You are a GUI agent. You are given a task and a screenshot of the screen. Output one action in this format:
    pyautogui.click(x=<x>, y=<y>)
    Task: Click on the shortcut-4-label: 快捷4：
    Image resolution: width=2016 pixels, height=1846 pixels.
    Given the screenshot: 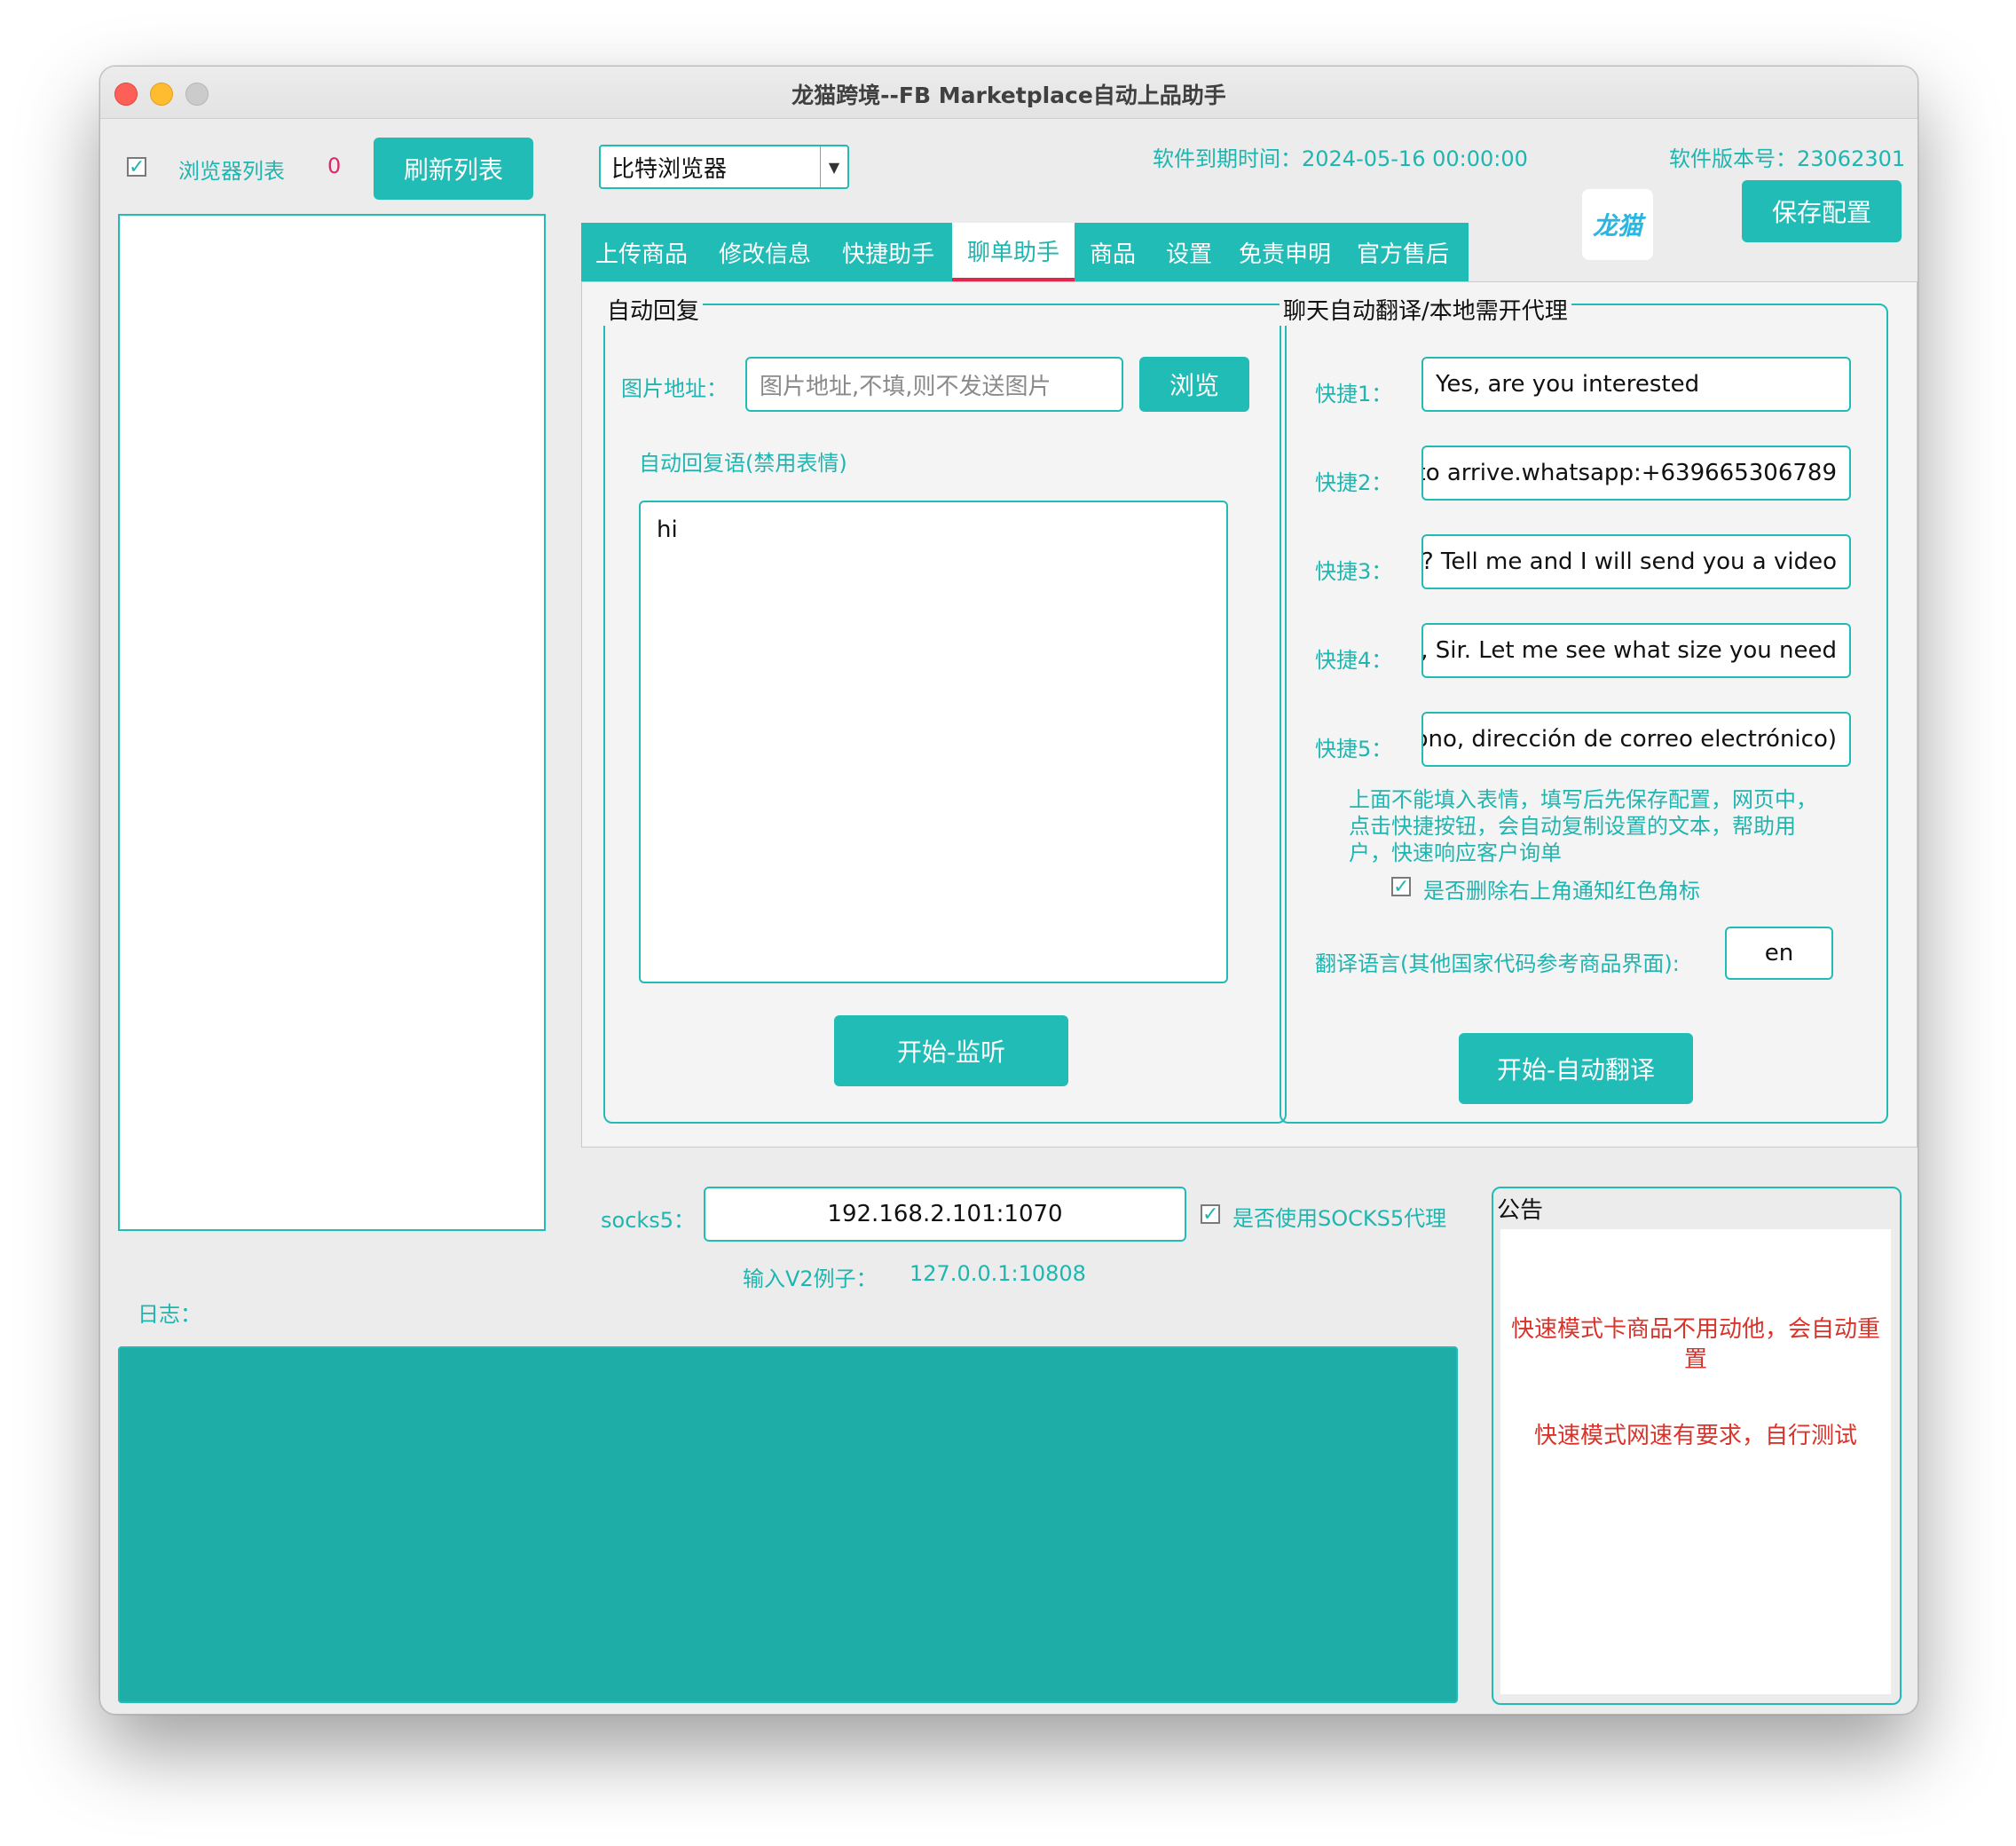 What is the action you would take?
    pyautogui.click(x=1354, y=660)
    